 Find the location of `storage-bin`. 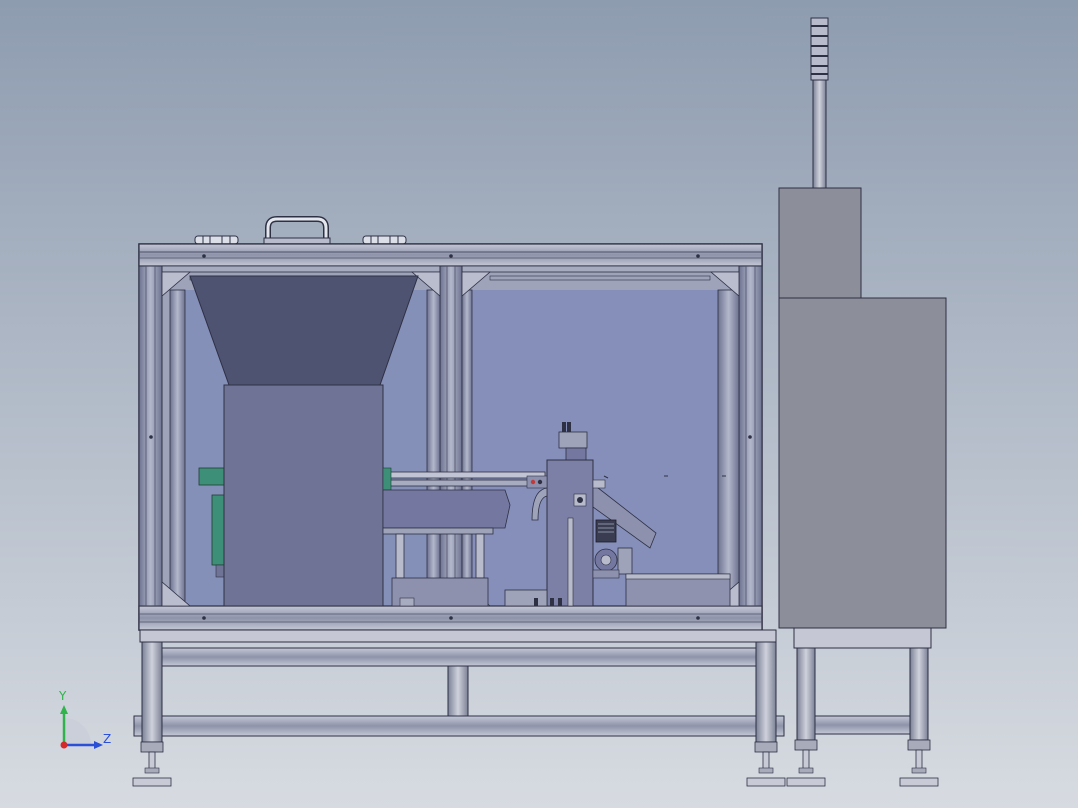

storage-bin is located at coordinates (303, 495).